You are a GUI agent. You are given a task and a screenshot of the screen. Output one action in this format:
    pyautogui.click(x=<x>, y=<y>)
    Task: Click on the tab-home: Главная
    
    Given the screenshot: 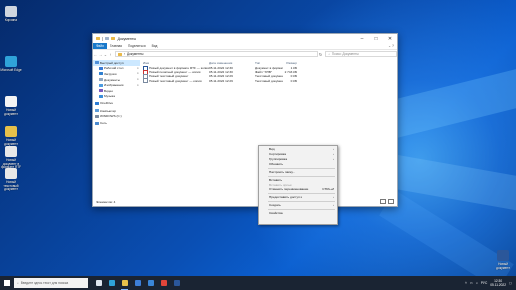 What is the action you would take?
    pyautogui.click(x=116, y=46)
    